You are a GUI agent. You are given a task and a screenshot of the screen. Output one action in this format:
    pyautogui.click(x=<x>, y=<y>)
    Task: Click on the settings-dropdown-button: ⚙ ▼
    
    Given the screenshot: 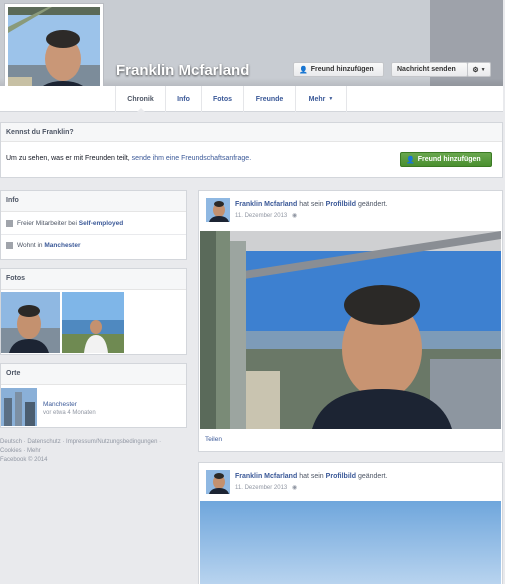 What is the action you would take?
    pyautogui.click(x=479, y=69)
    